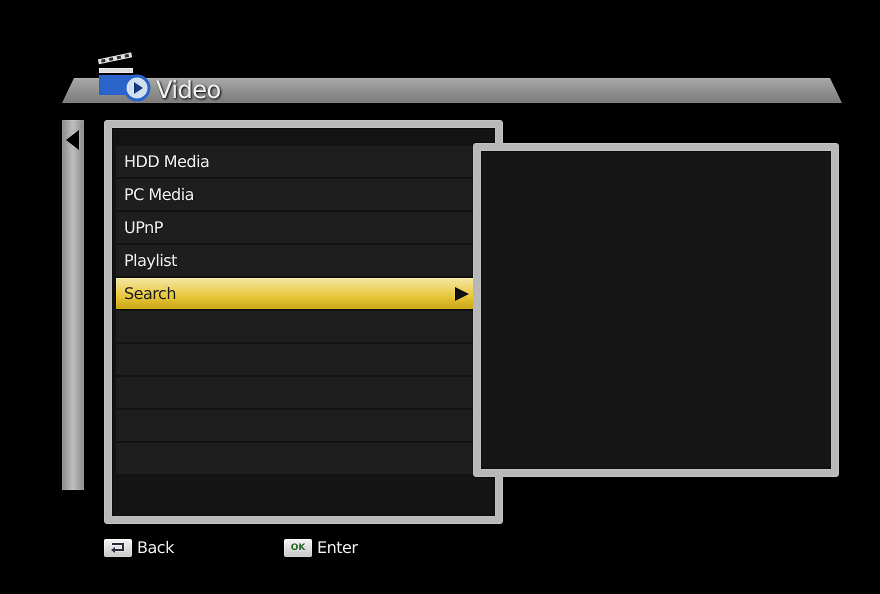 Image resolution: width=880 pixels, height=594 pixels. I want to click on back-key-icon, so click(118, 547).